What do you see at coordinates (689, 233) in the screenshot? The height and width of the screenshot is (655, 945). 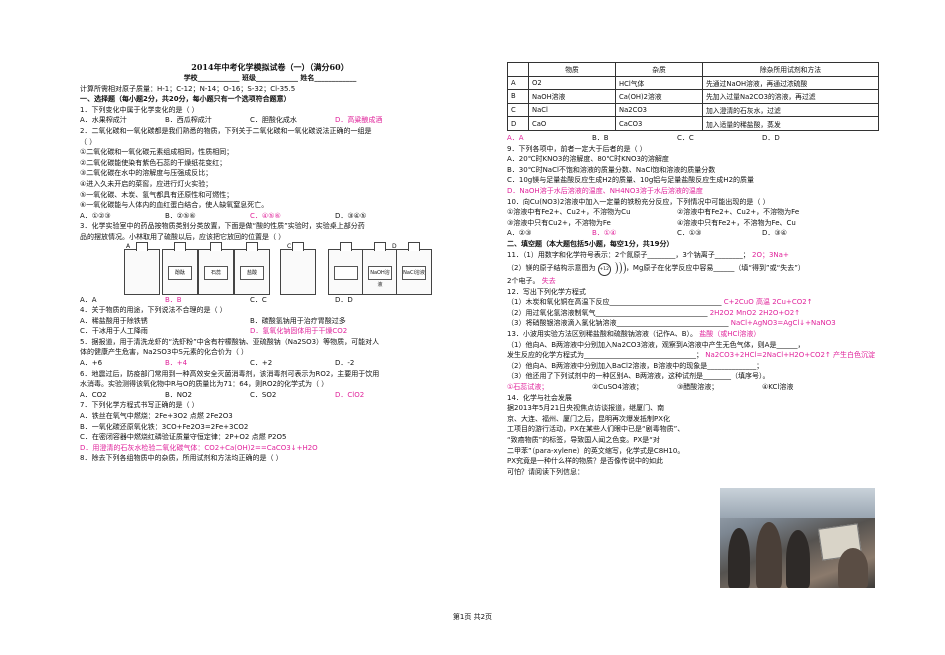 I see `option: C．①③` at bounding box center [689, 233].